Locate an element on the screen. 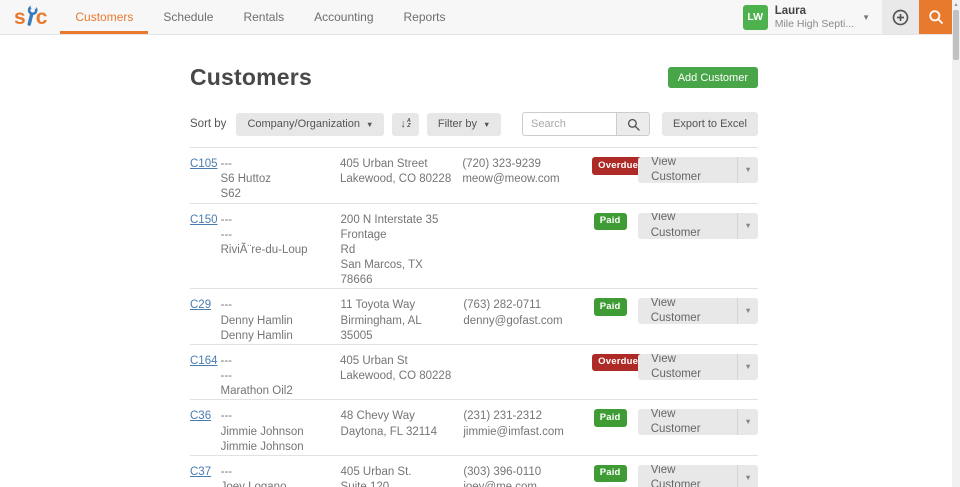 Image resolution: width=960 pixels, height=487 pixels. search-input is located at coordinates (569, 124).